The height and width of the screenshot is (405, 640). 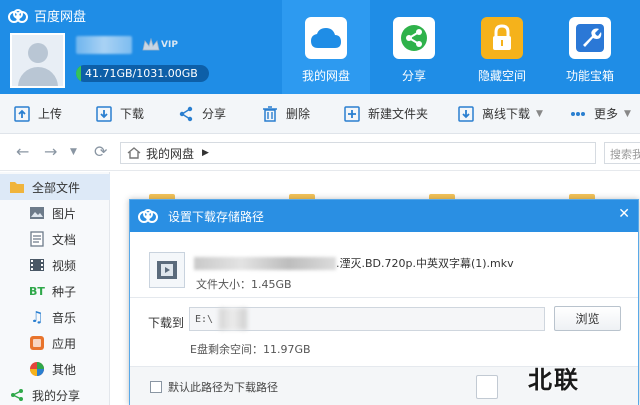 What do you see at coordinates (64, 343) in the screenshot?
I see `sidebar-item-label: 应用` at bounding box center [64, 343].